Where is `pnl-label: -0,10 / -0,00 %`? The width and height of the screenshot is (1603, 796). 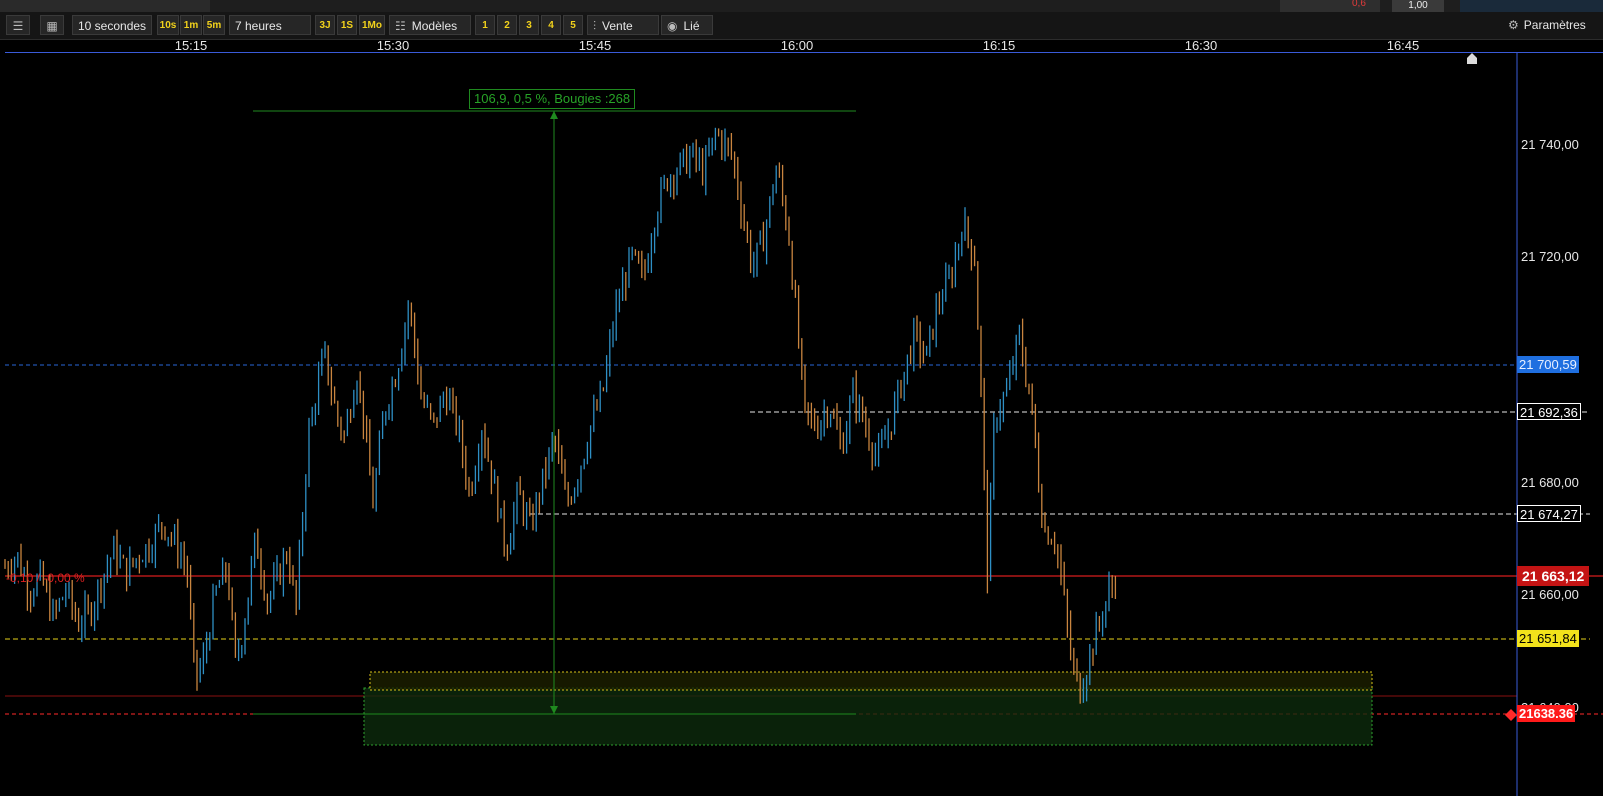
pnl-label: -0,10 / -0,00 % is located at coordinates (45, 578).